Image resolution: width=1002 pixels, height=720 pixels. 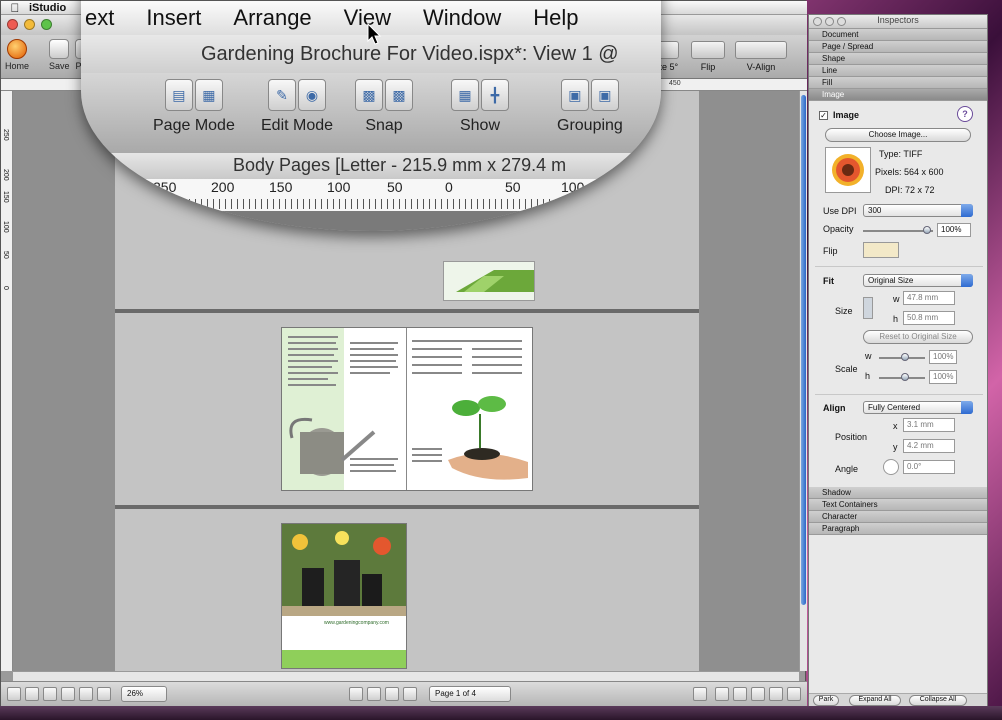 What do you see at coordinates (590, 107) in the screenshot?
I see `grouping-button: ▣ ▣ Grouping` at bounding box center [590, 107].